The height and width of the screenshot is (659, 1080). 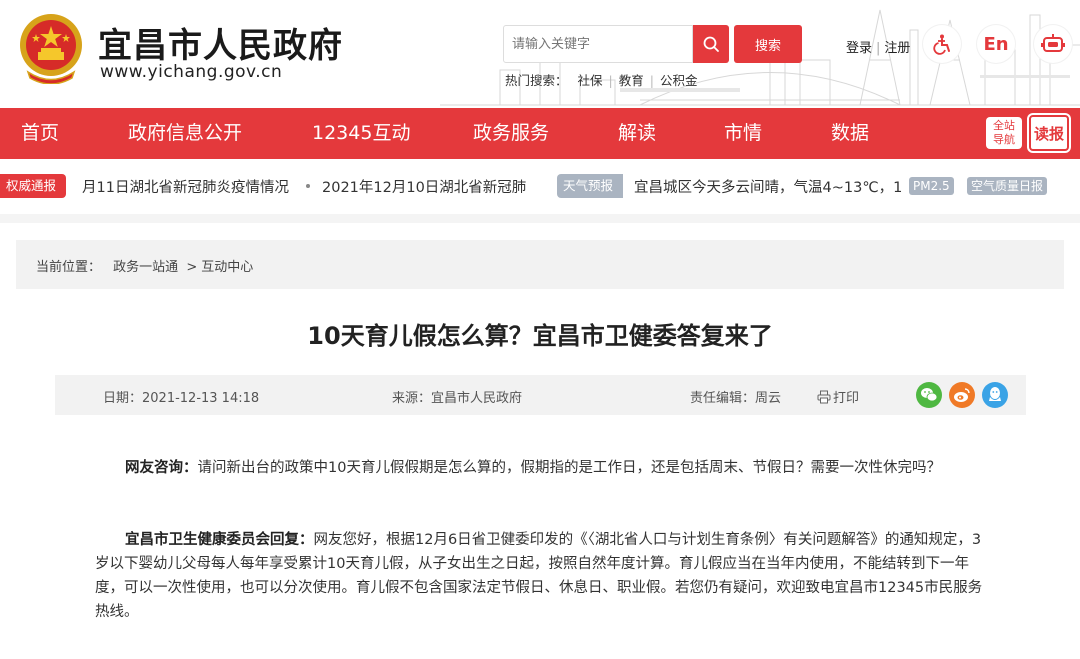 What do you see at coordinates (637, 133) in the screenshot?
I see `nav-item-interpretation: 解读` at bounding box center [637, 133].